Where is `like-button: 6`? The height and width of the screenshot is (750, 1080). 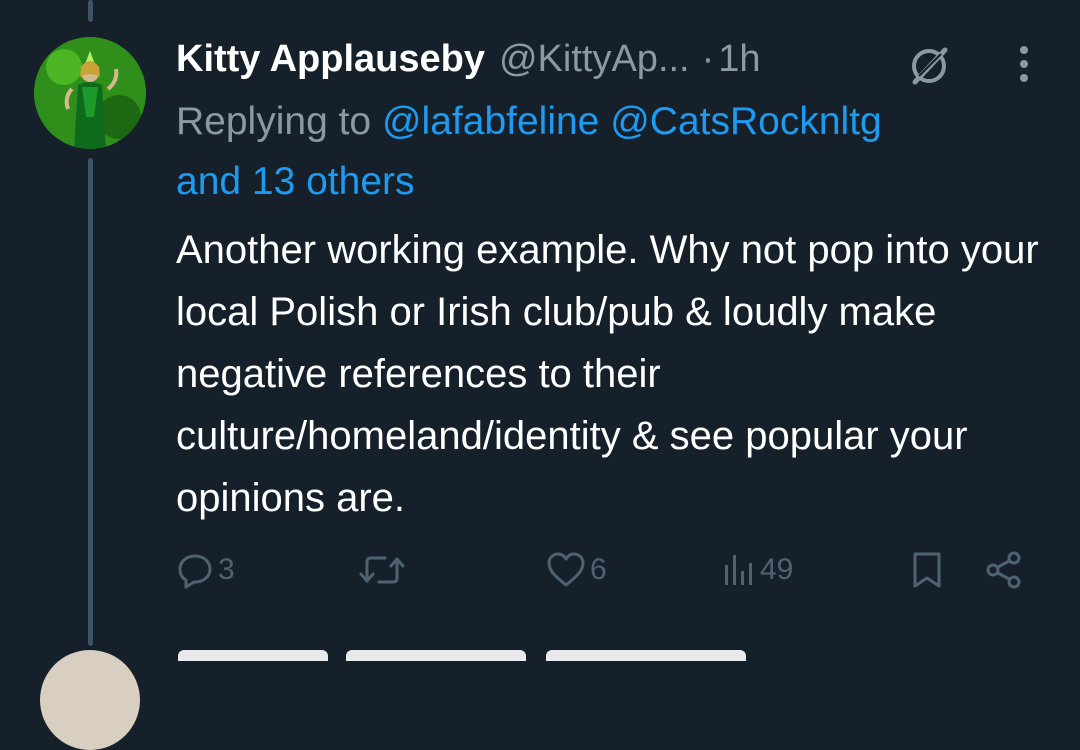 like-button: 6 is located at coordinates (576, 570).